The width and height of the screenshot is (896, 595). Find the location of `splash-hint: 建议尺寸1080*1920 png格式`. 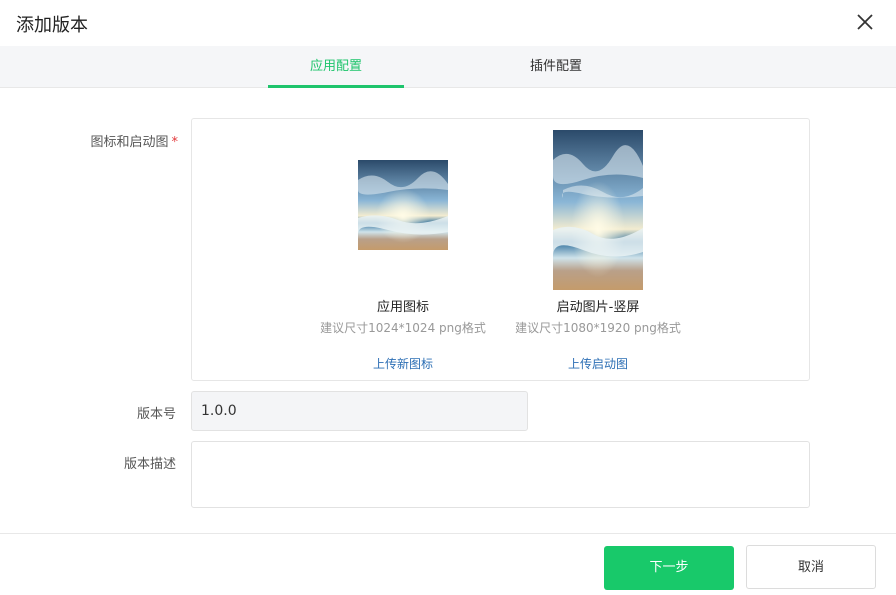

splash-hint: 建议尺寸1080*1920 png格式 is located at coordinates (598, 328).